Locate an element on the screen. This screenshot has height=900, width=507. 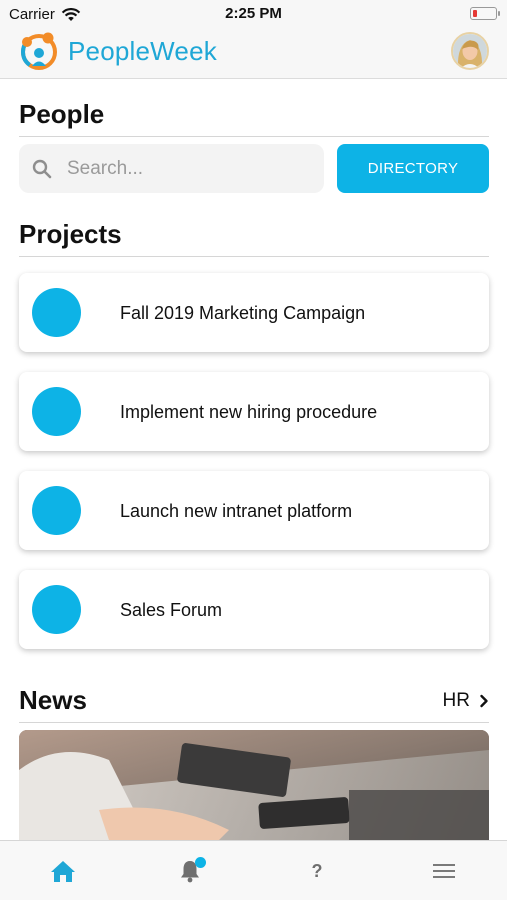
projects-divider is located at coordinates (254, 256).